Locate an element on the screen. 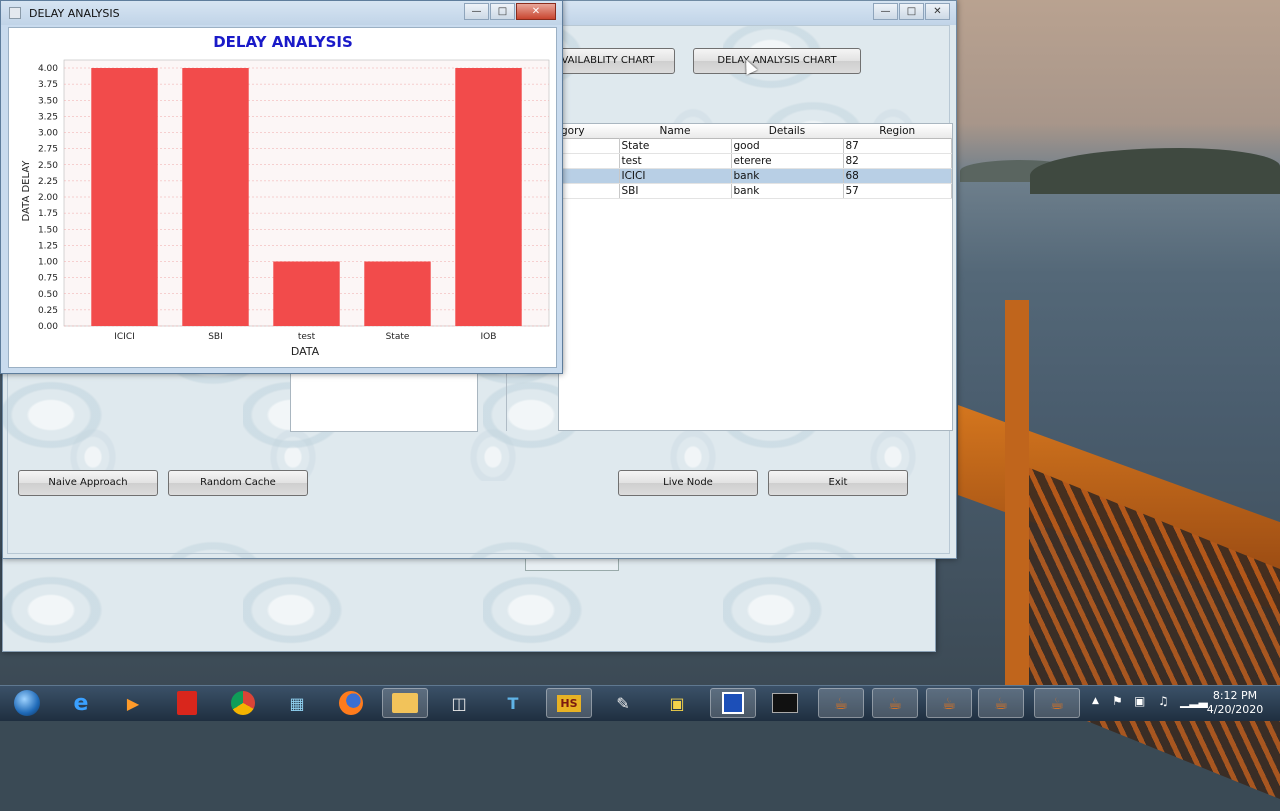 The width and height of the screenshot is (1280, 811). tray-show-hidden-icon: ▲ is located at coordinates (1095, 701).